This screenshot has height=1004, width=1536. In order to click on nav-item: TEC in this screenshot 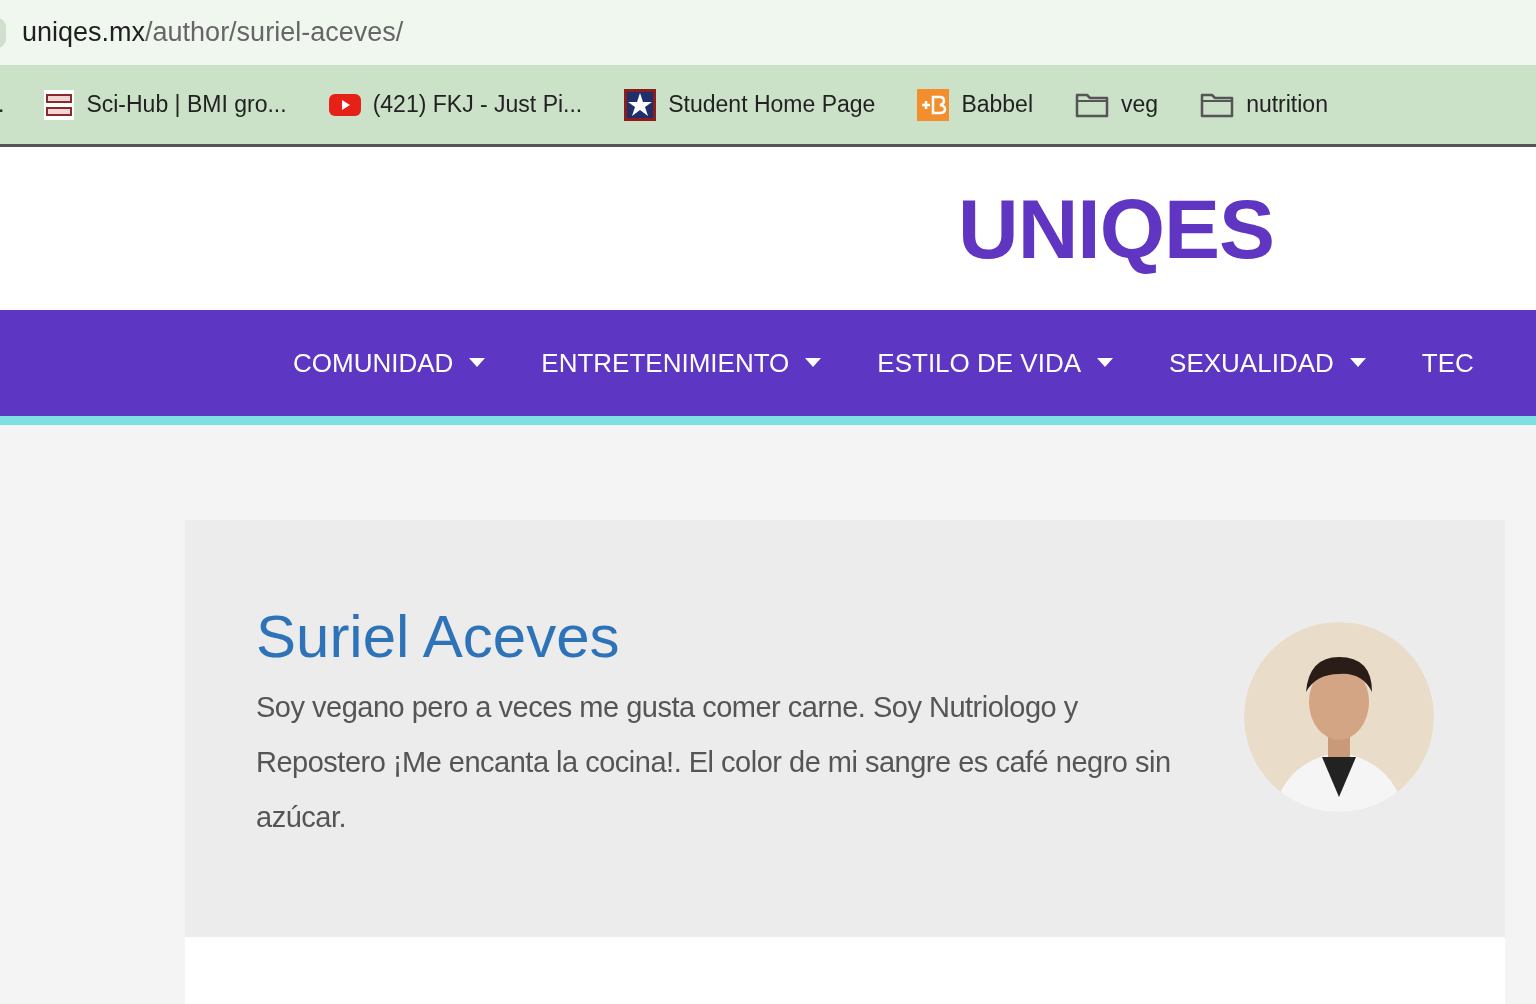, I will do `click(1447, 363)`.